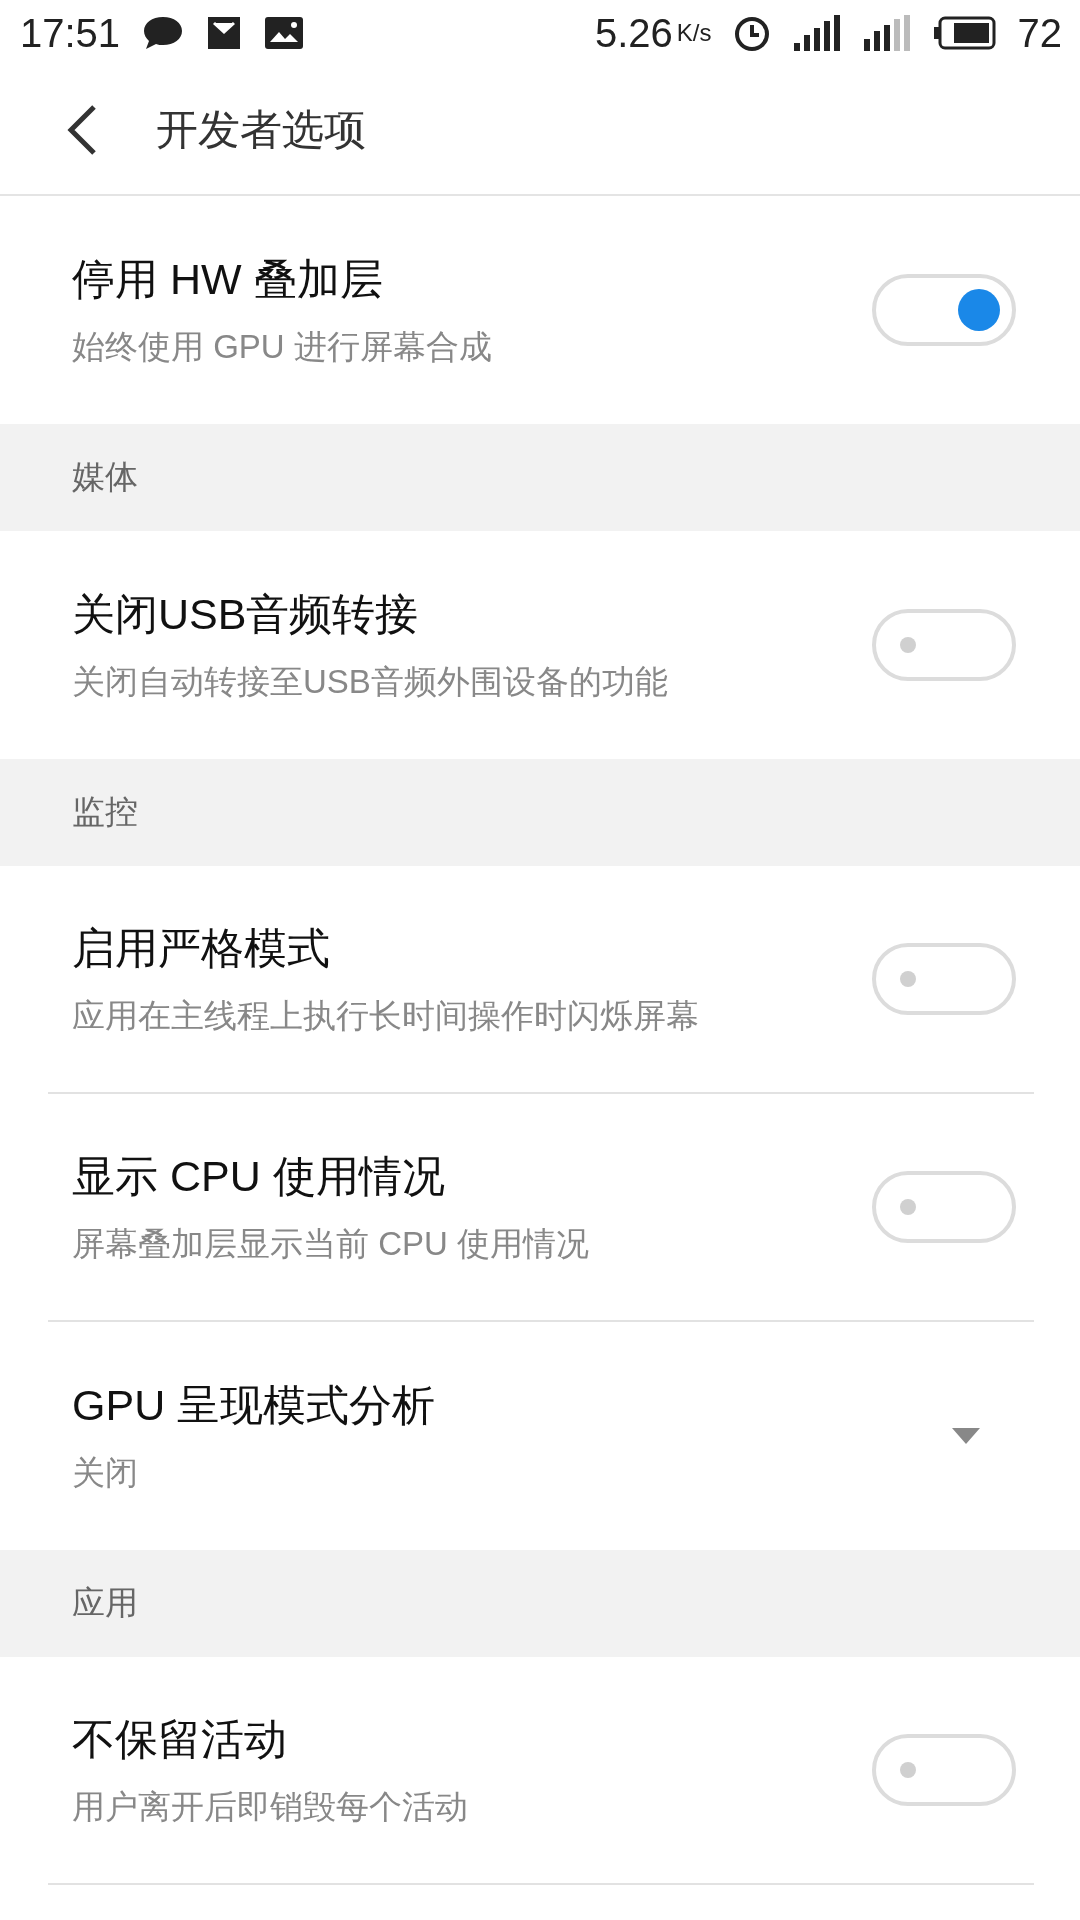 The width and height of the screenshot is (1080, 1920). What do you see at coordinates (261, 130) in the screenshot?
I see `page-title: 开发者选项` at bounding box center [261, 130].